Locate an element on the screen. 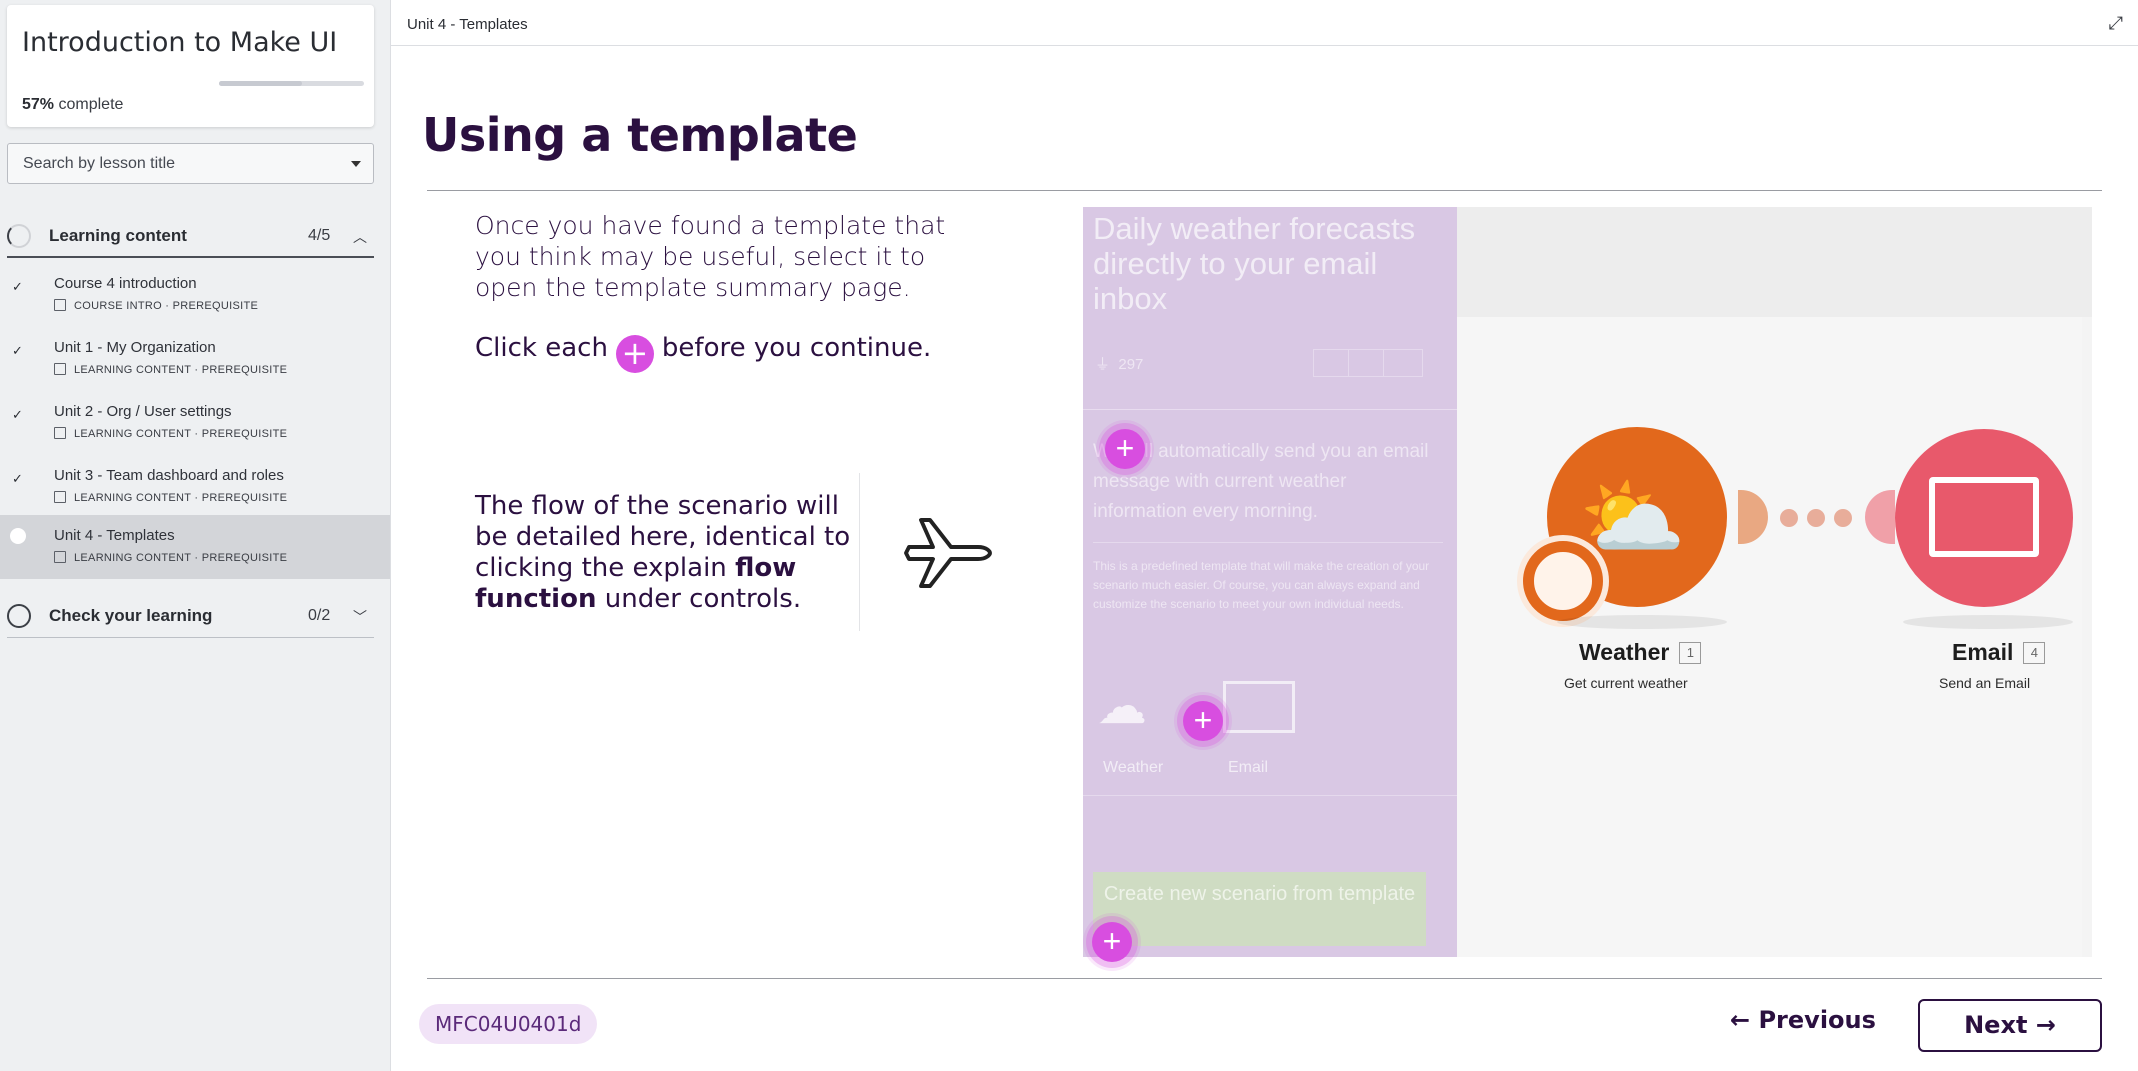 This screenshot has width=2138, height=1071. weather-cloud-icon: ☁ is located at coordinates (1122, 706).